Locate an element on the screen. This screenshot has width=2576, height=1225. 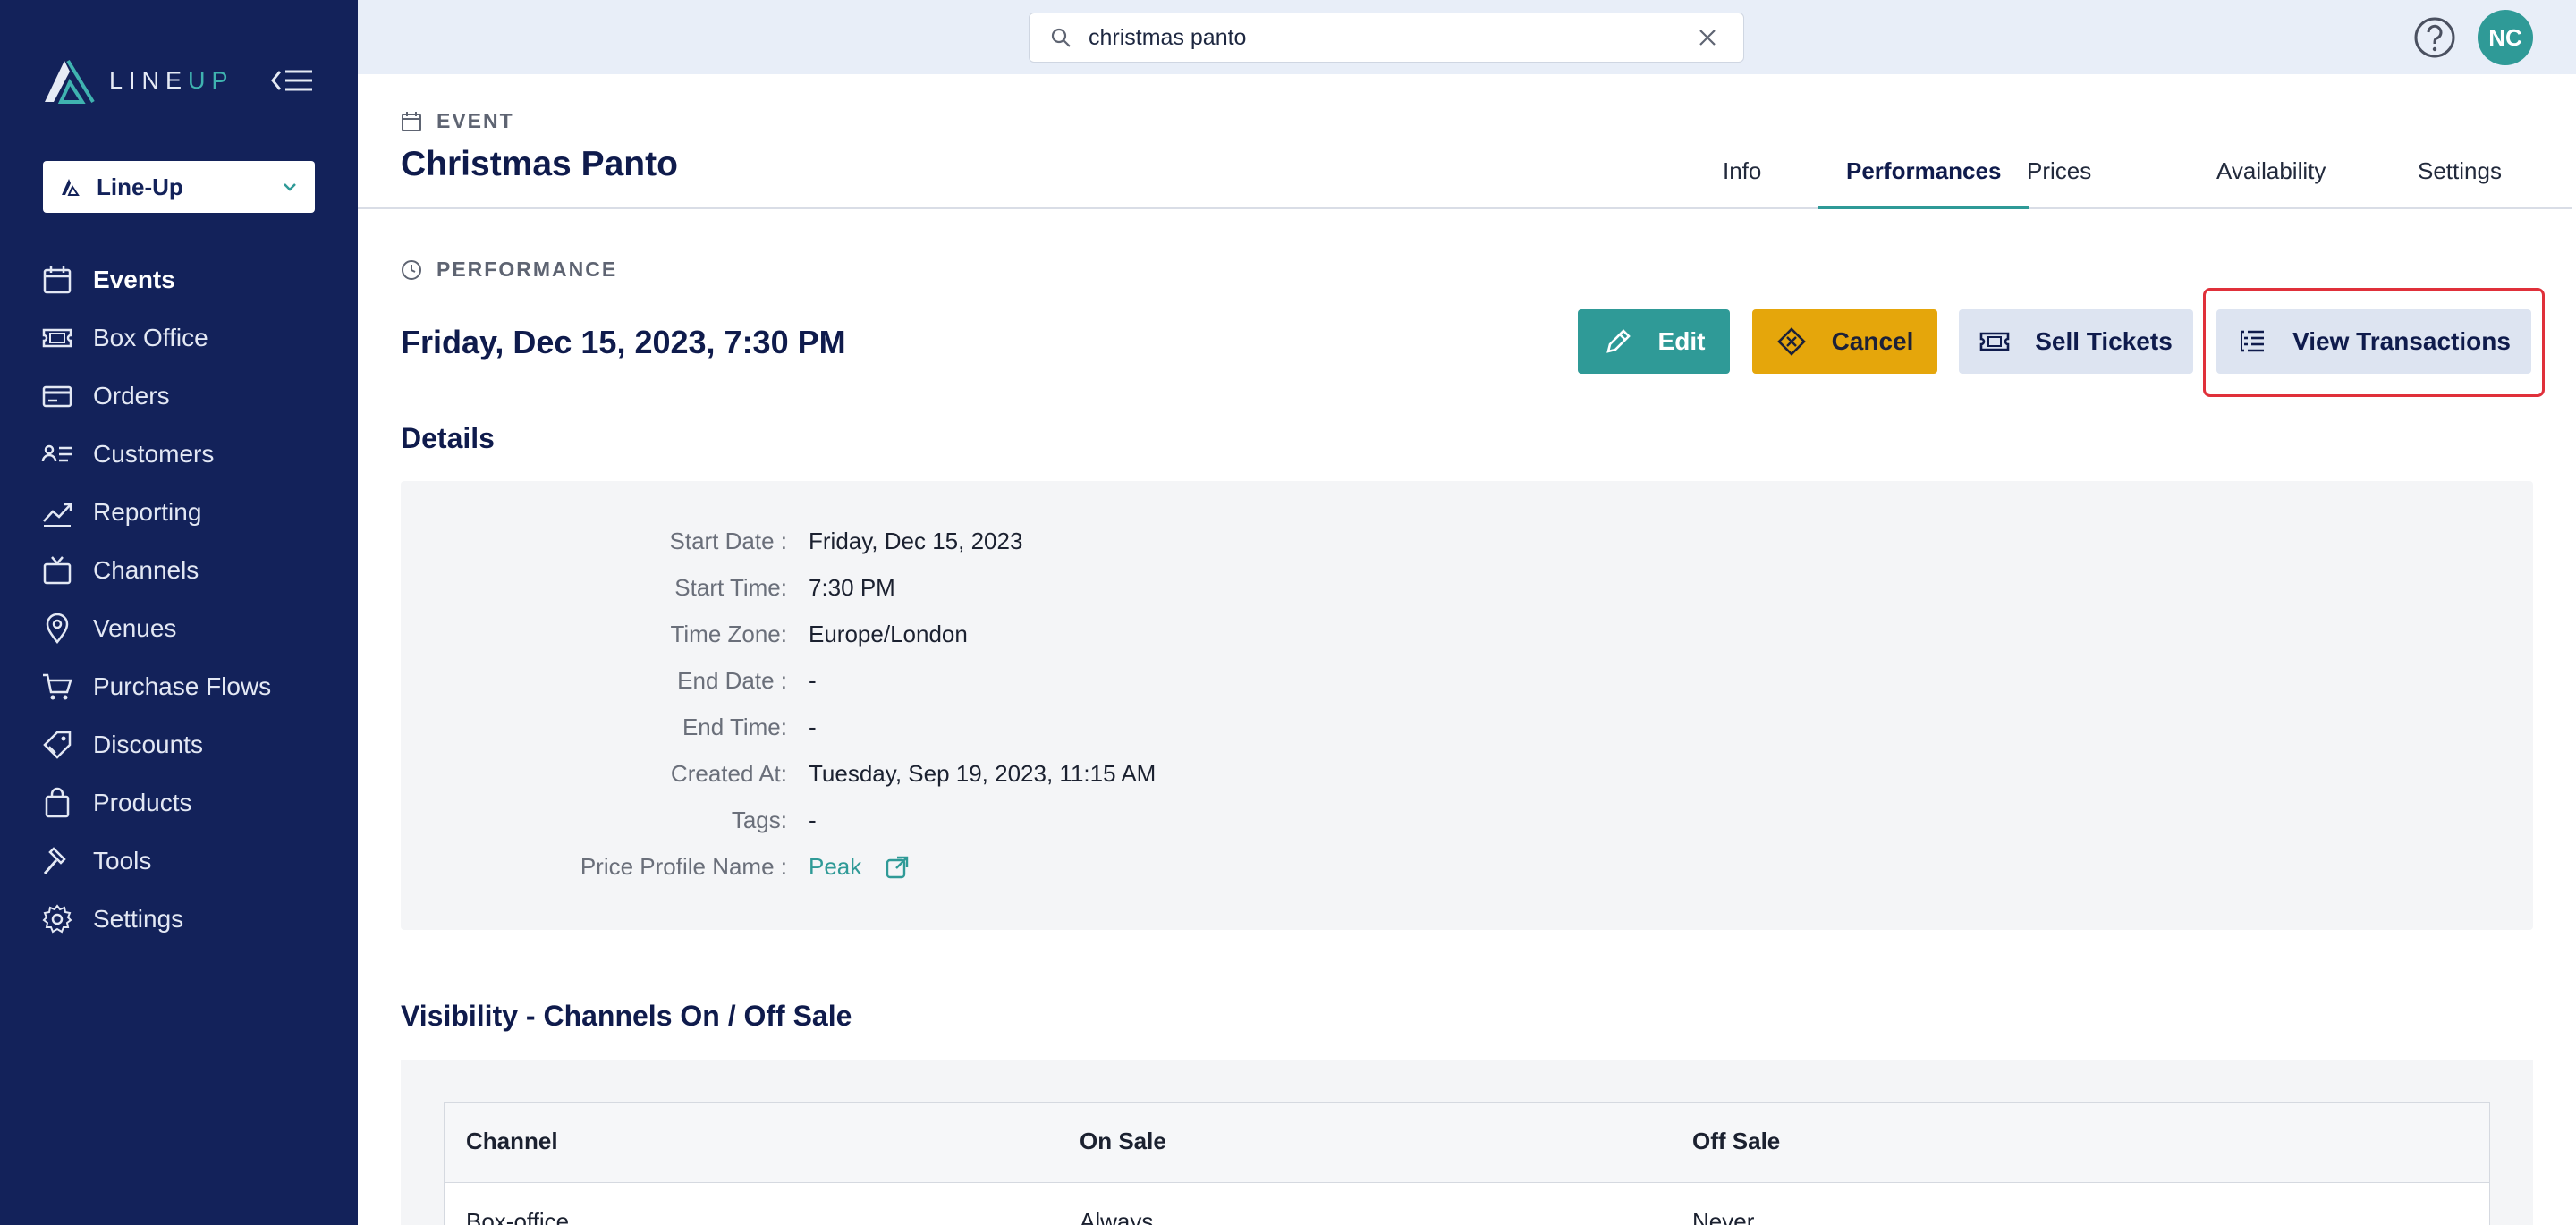
detail-label: Start Time: is located at coordinates (730, 588).